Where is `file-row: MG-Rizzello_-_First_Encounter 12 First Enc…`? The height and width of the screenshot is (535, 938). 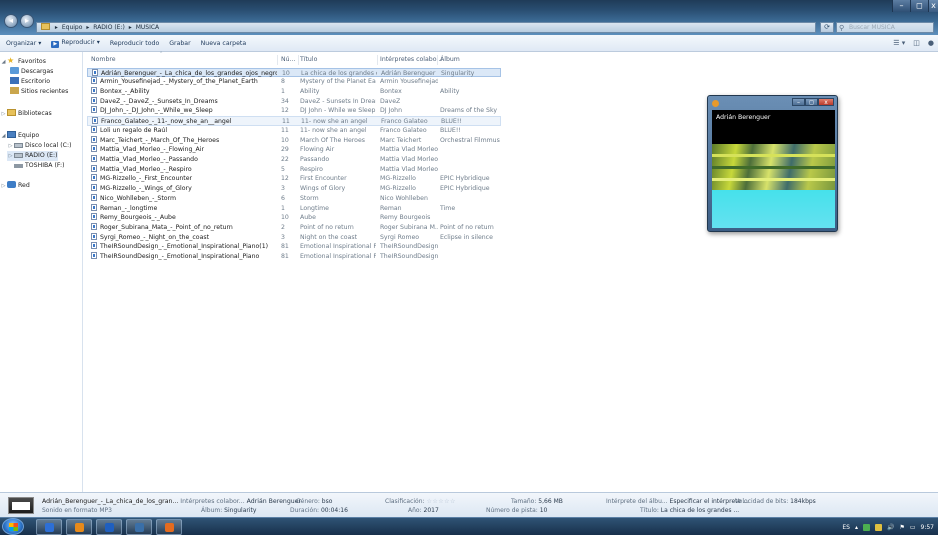 file-row: MG-Rizzello_-_First_Encounter 12 First Enc… is located at coordinates (294, 179).